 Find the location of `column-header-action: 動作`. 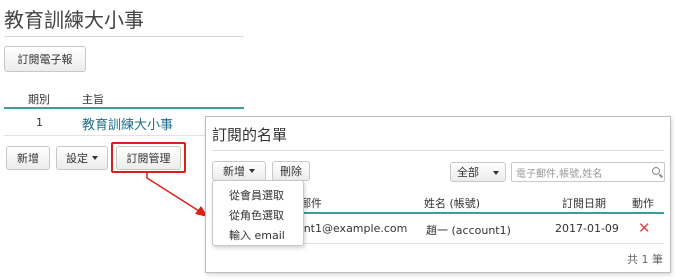

column-header-action: 動作 is located at coordinates (643, 203).